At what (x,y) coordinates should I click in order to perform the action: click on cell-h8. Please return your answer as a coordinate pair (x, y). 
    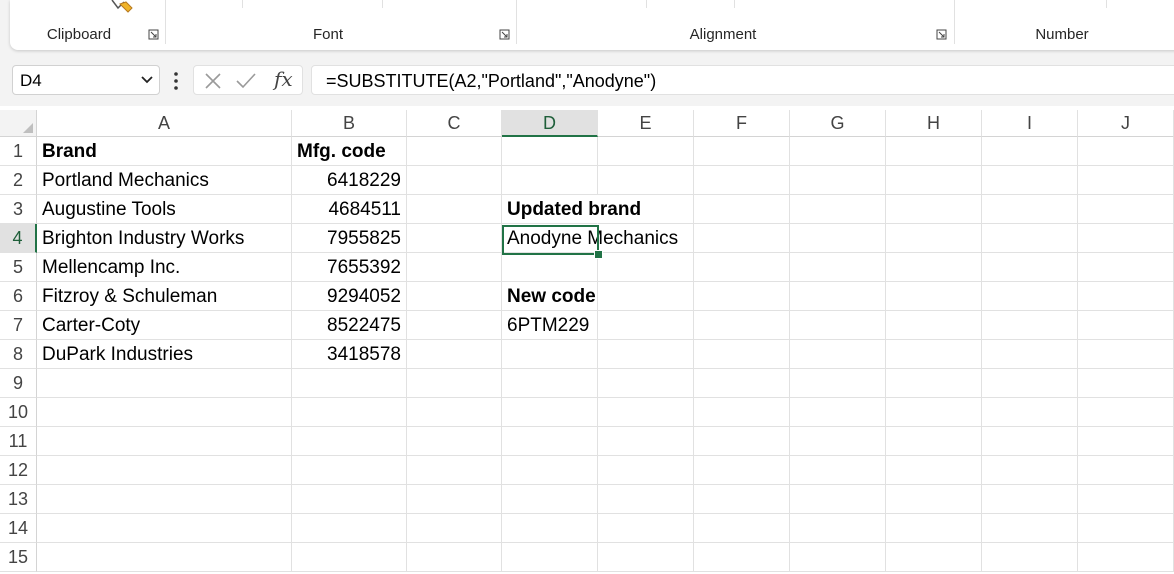
    Looking at the image, I should click on (934, 354).